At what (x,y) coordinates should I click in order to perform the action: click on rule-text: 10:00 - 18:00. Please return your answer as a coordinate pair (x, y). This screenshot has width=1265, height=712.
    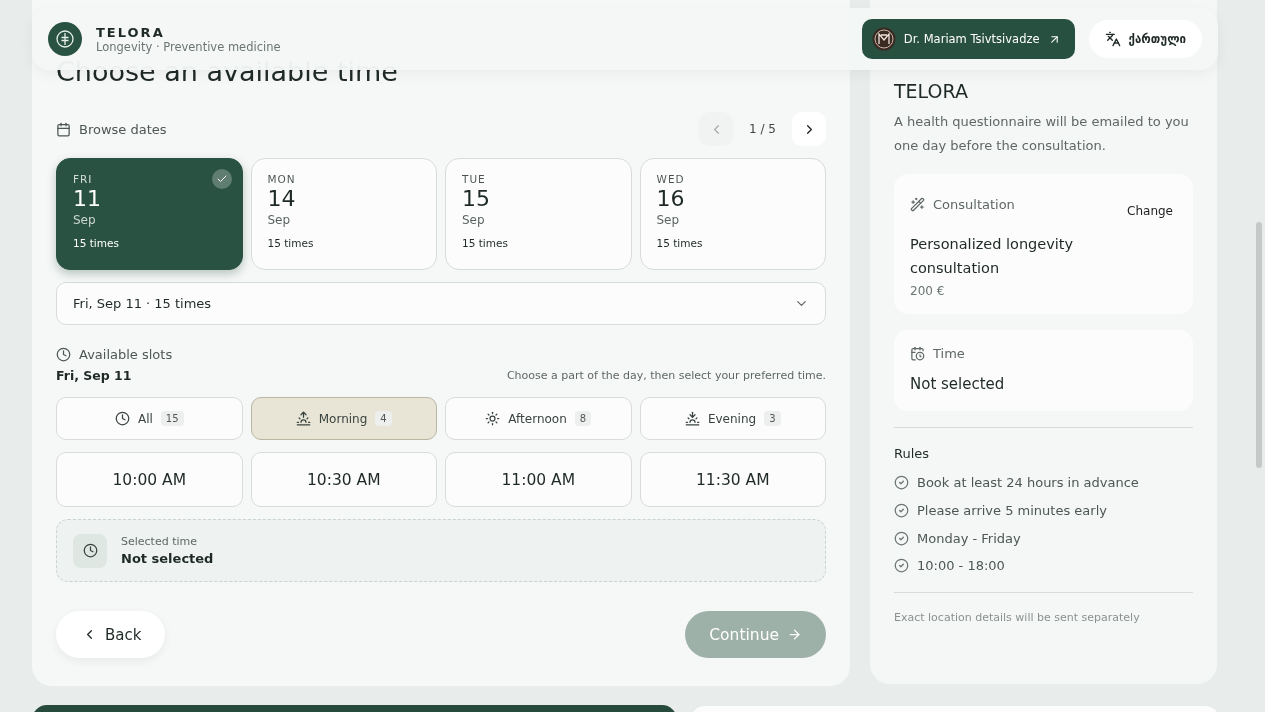
    Looking at the image, I should click on (961, 566).